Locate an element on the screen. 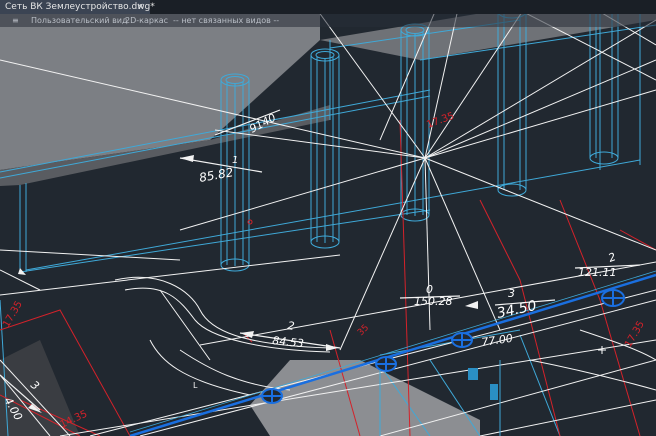  linked-views-control: -- нет связанных видов -- is located at coordinates (226, 20).